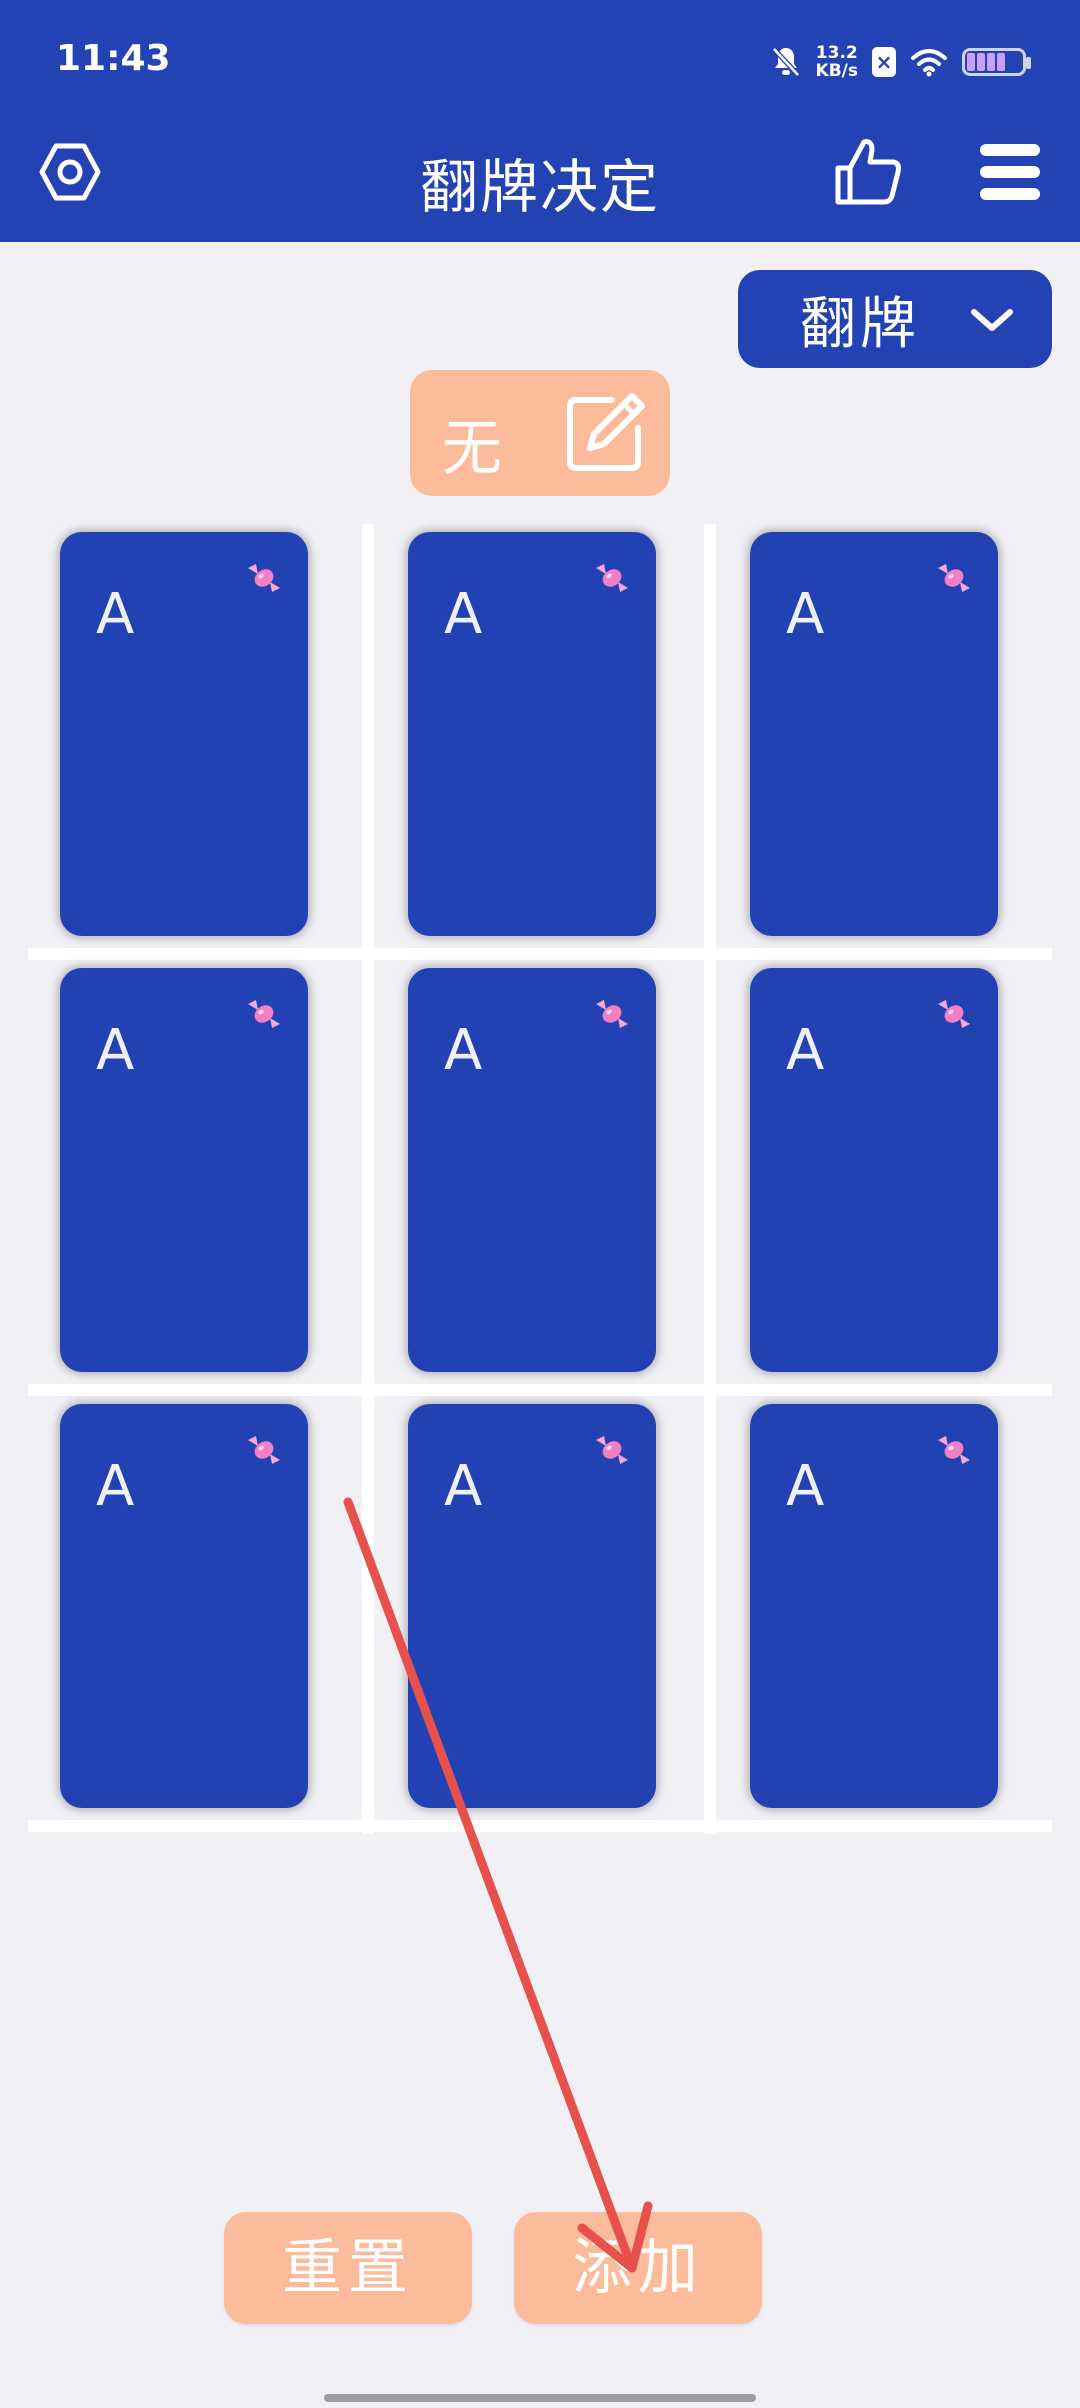 The image size is (1080, 2408). Describe the element at coordinates (540, 2398) in the screenshot. I see `home-indicator` at that location.